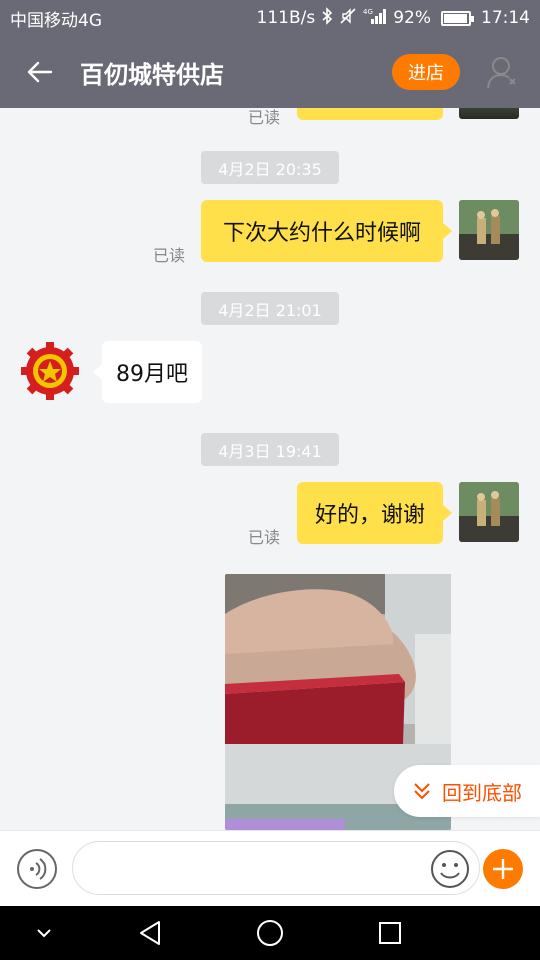 Image resolution: width=540 pixels, height=960 pixels. I want to click on square-recents-icon, so click(390, 933).